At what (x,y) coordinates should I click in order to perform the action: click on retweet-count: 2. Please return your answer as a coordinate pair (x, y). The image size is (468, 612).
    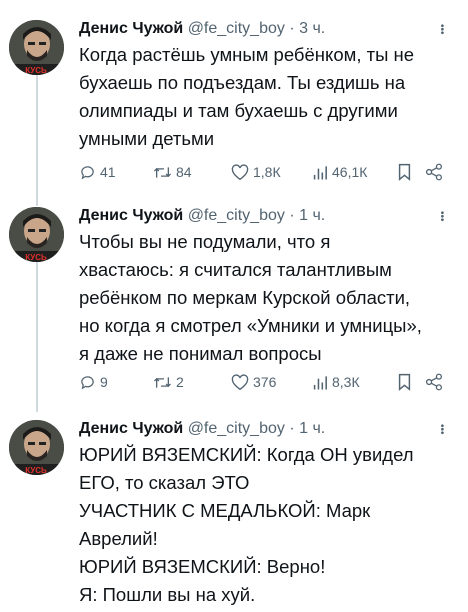
    Looking at the image, I should click on (180, 382).